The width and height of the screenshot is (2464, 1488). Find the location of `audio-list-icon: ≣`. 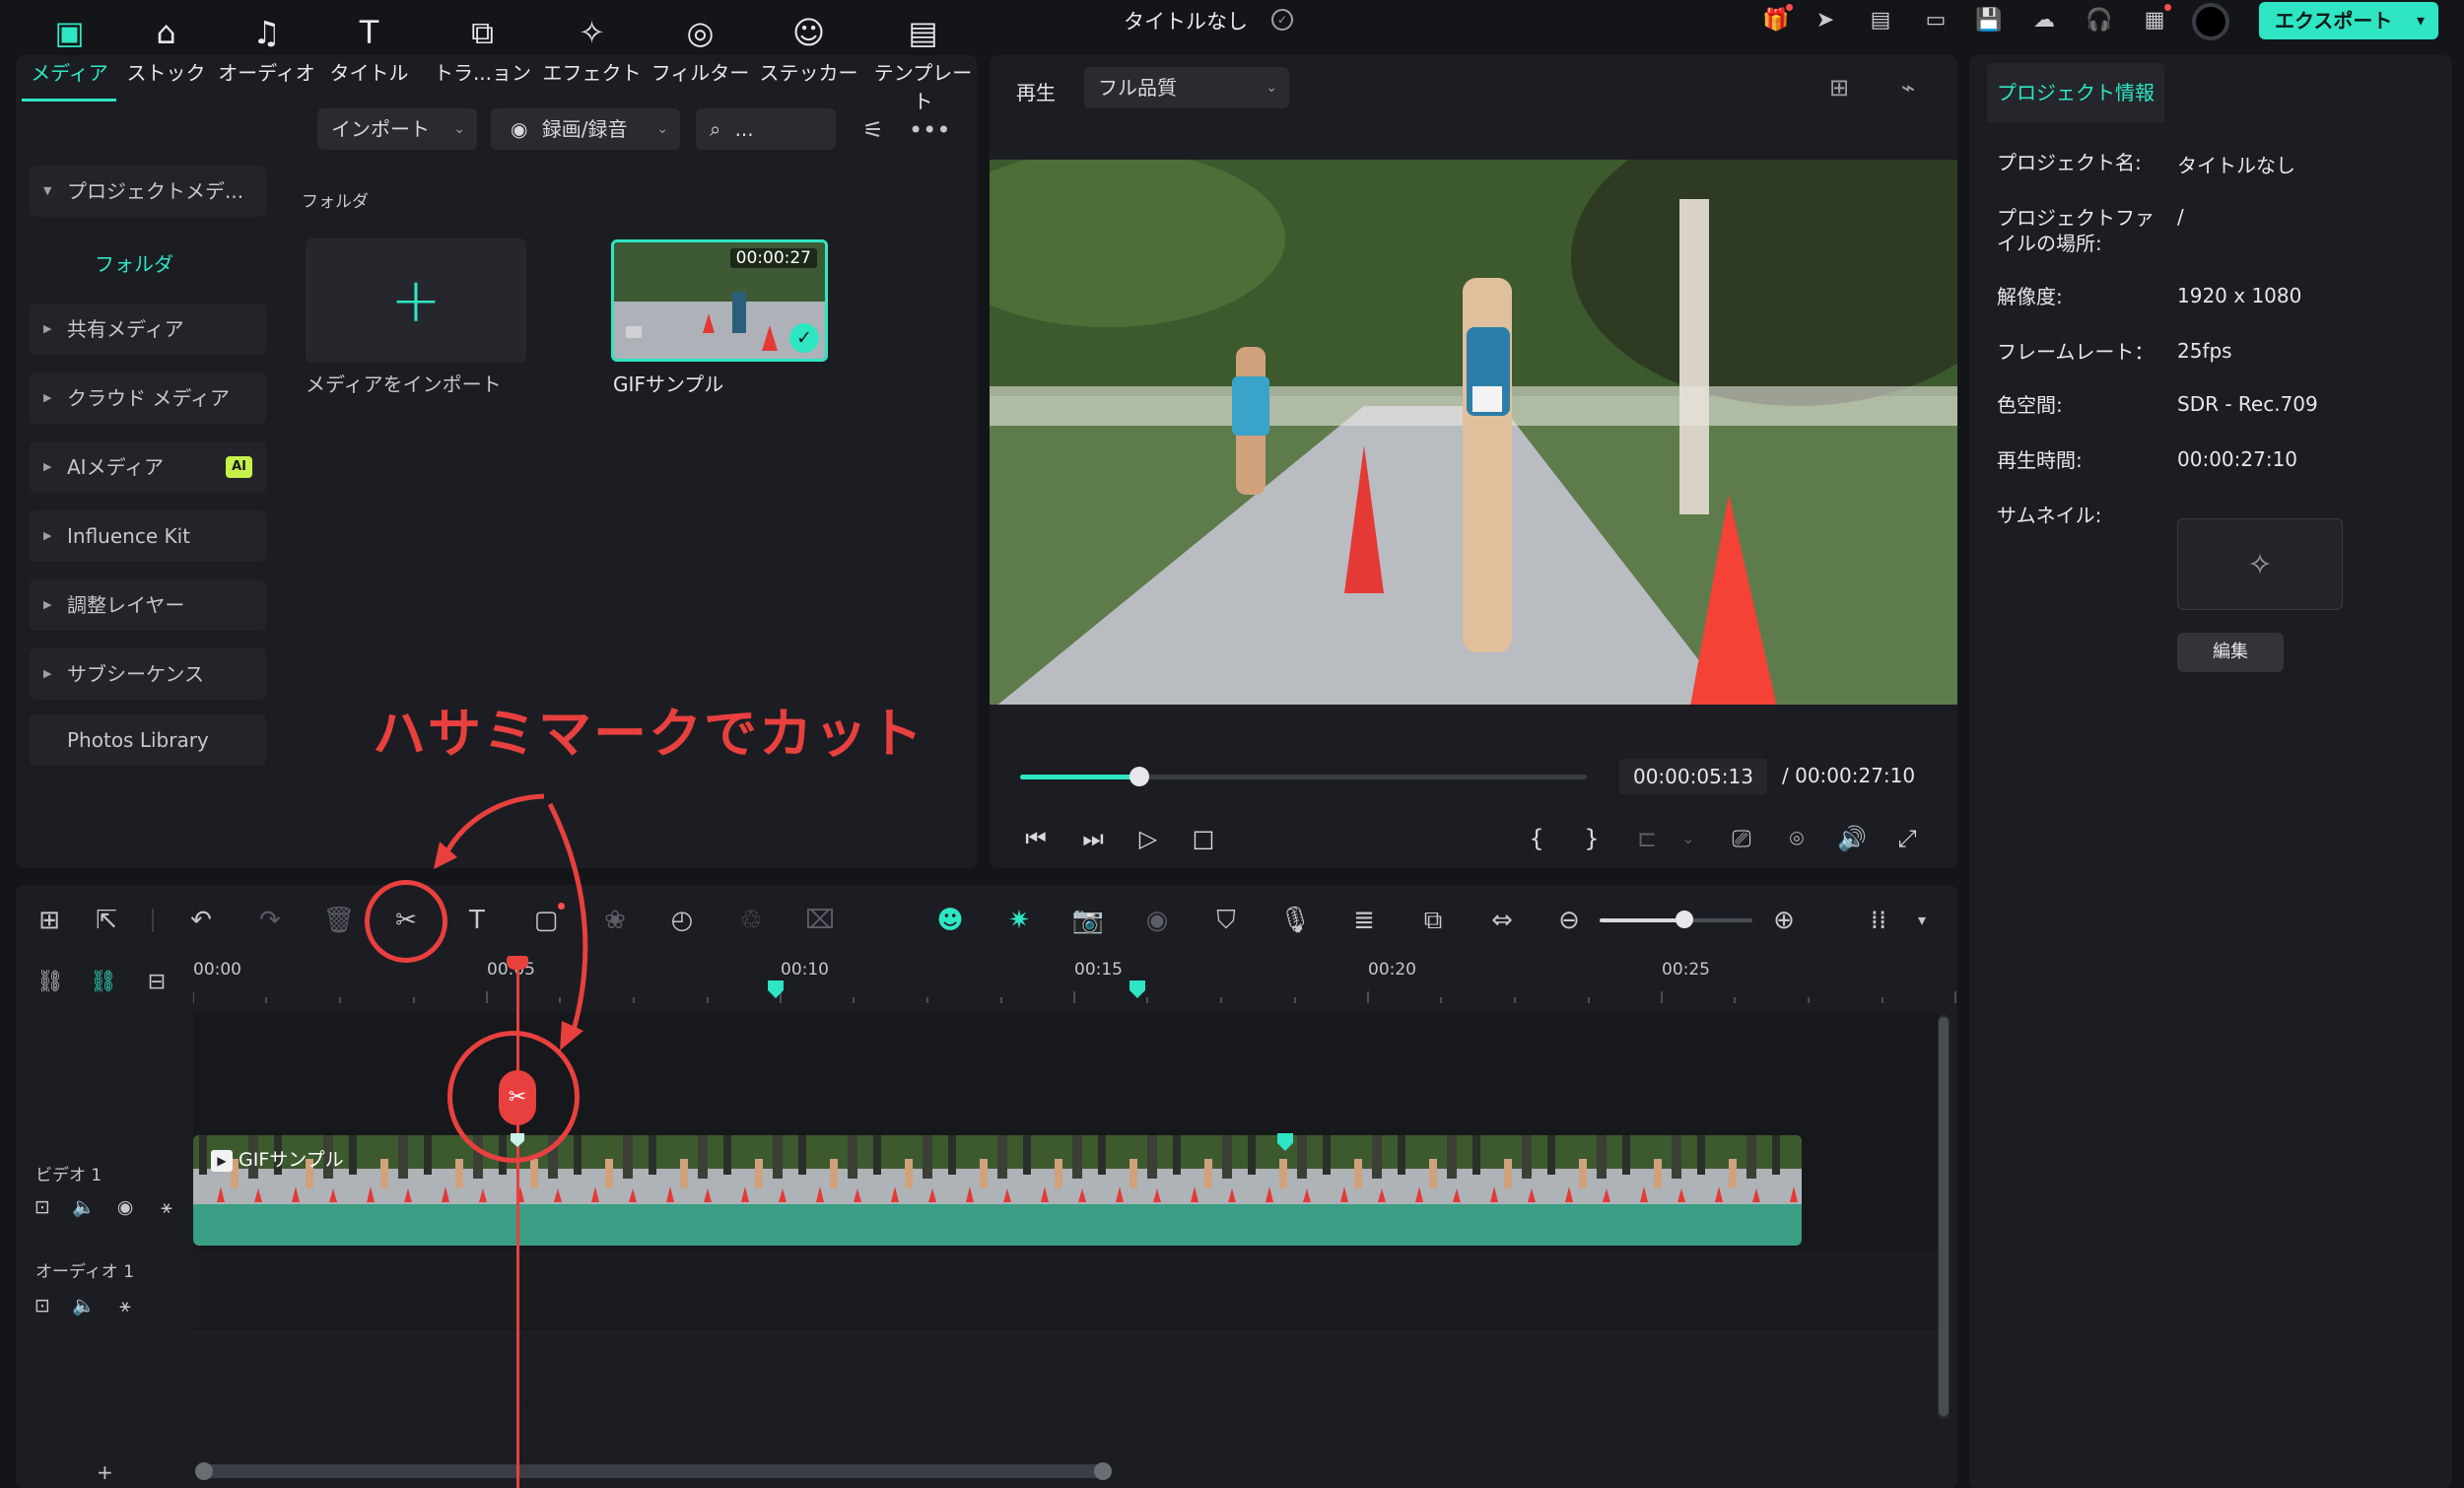

audio-list-icon: ≣ is located at coordinates (1364, 921).